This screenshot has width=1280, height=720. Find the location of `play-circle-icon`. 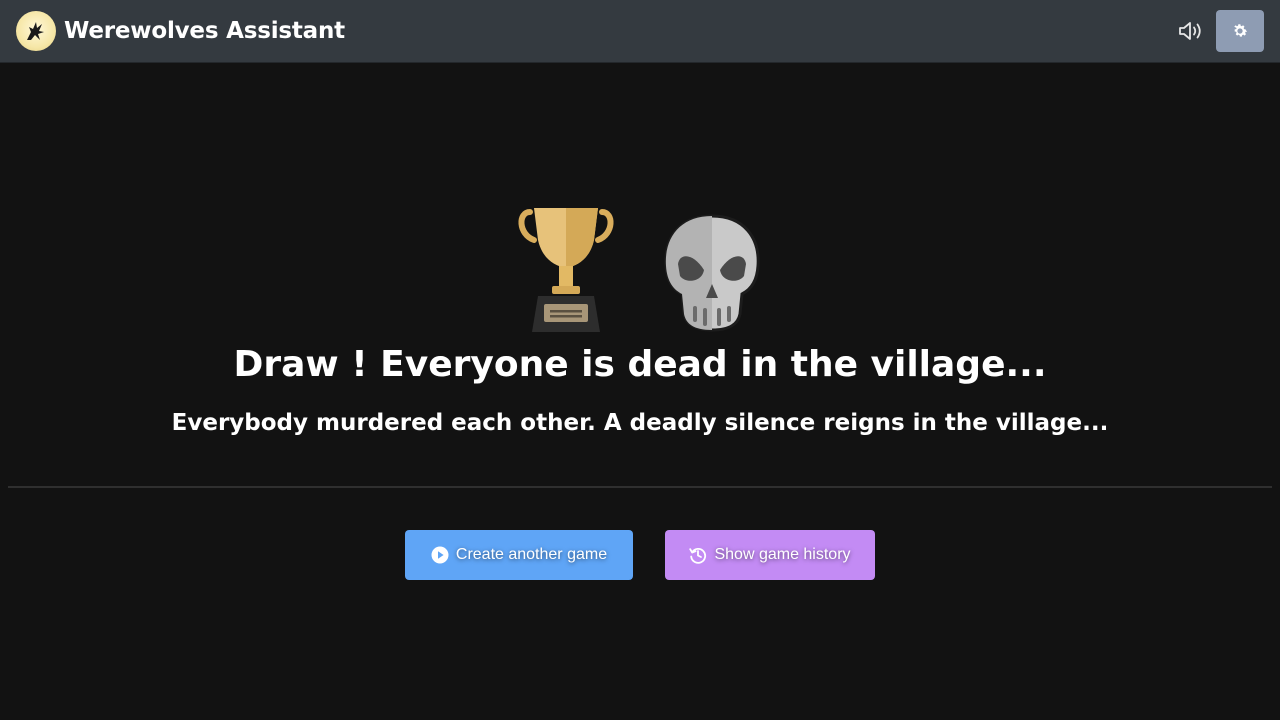

play-circle-icon is located at coordinates (440, 555).